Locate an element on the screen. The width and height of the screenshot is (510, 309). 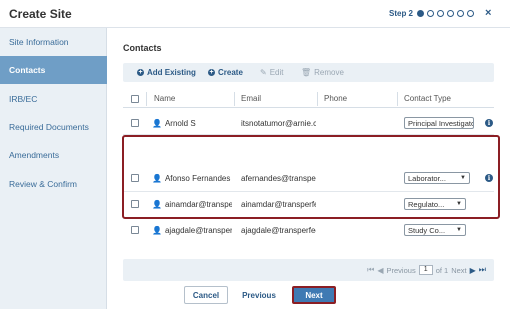
dialog-title: Create Site is located at coordinates (40, 14).